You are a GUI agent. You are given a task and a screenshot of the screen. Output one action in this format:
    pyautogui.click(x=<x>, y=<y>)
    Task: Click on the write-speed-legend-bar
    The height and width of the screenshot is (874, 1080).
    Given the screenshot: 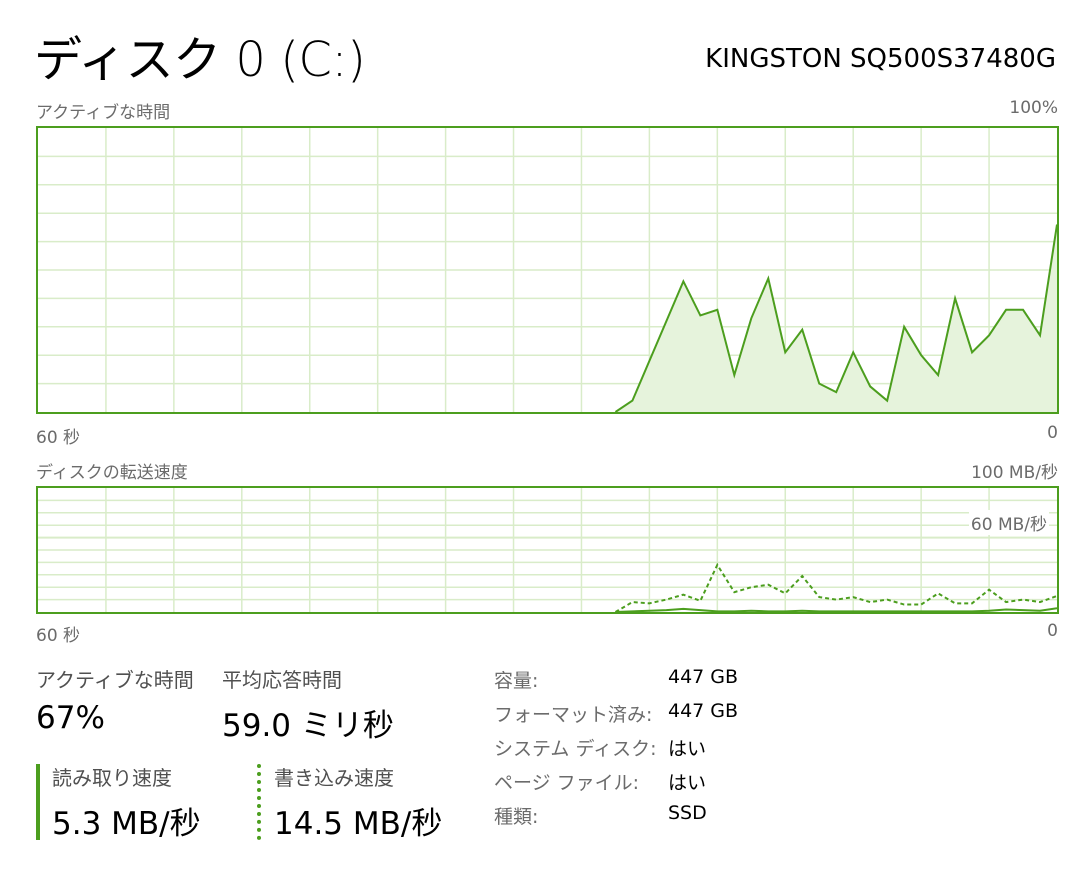 What is the action you would take?
    pyautogui.click(x=259, y=802)
    